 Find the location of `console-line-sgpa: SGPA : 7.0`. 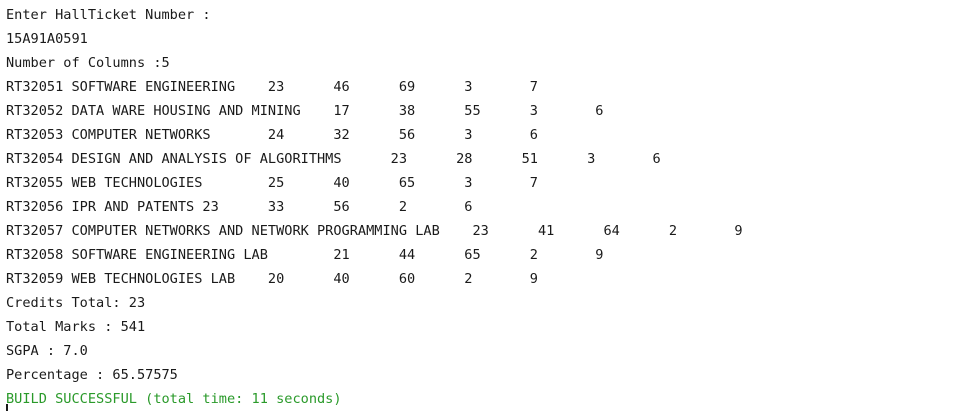

console-line-sgpa: SGPA : 7.0 is located at coordinates (47, 351).